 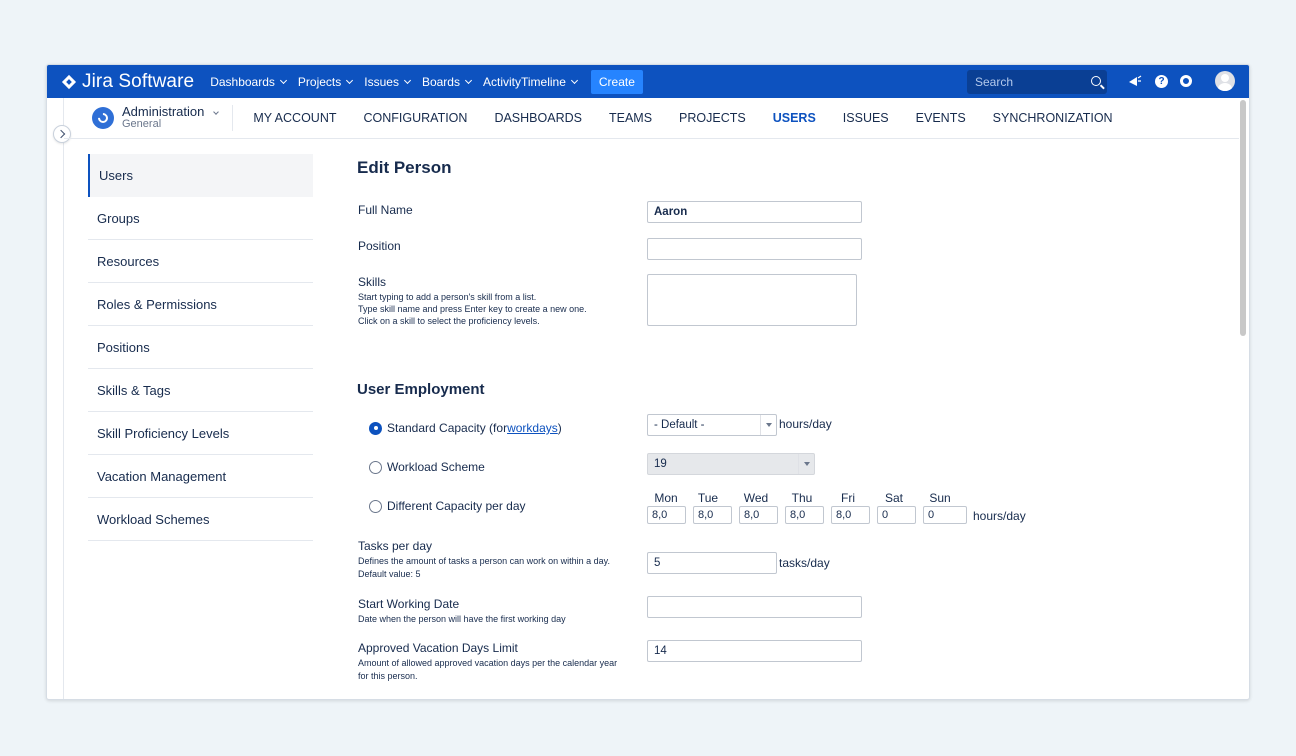 I want to click on section-title-user-employment: User Employment, so click(x=421, y=389).